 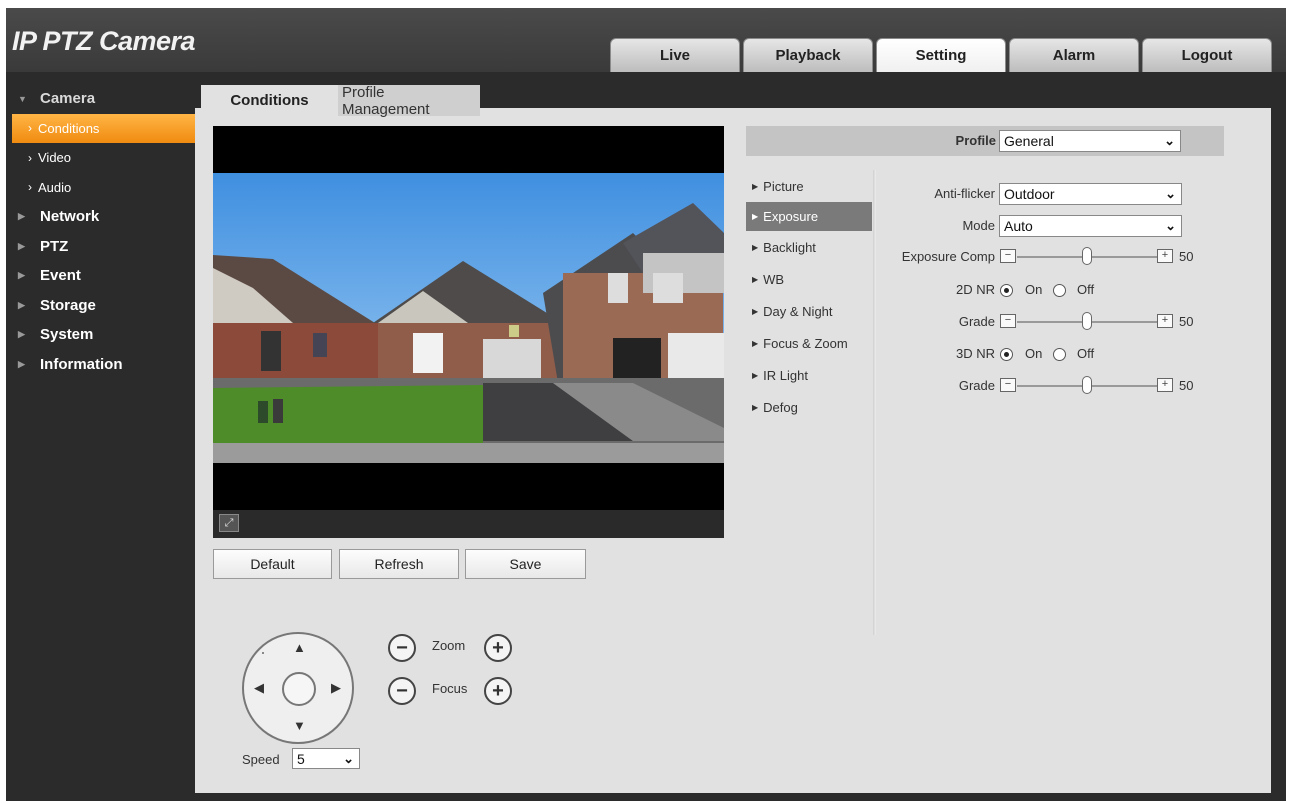 I want to click on exposure-comp-plus-button: +, so click(x=1165, y=256).